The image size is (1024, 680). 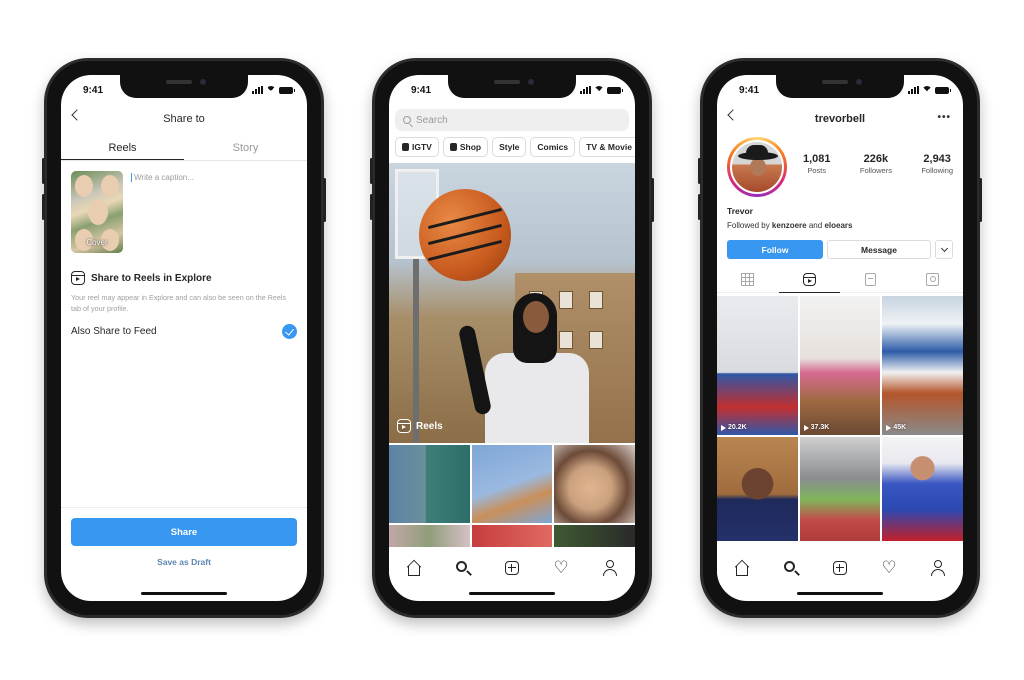 What do you see at coordinates (820, 427) in the screenshot?
I see `reel-views: 37.3K` at bounding box center [820, 427].